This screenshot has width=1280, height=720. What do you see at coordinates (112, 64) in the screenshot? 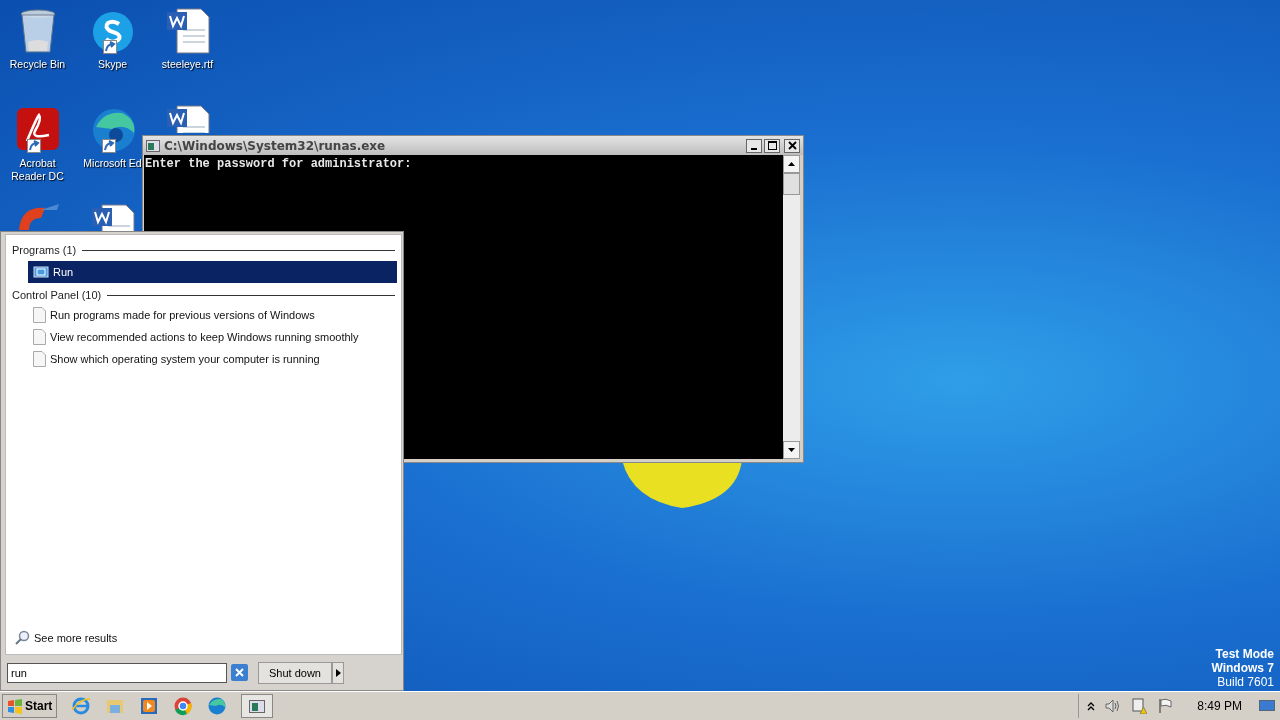
I see `desktop-icon-label: Skype` at bounding box center [112, 64].